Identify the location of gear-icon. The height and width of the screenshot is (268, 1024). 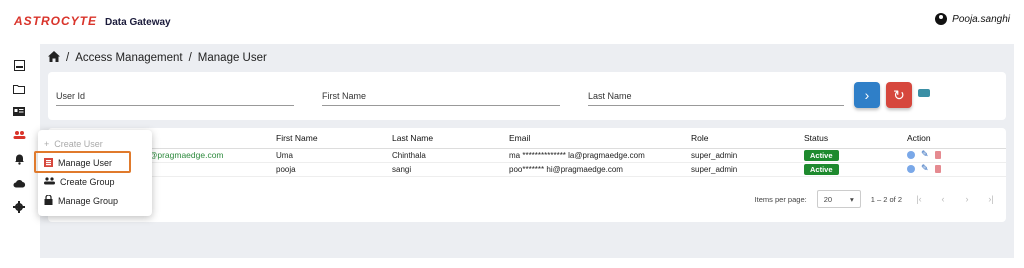
(19, 207).